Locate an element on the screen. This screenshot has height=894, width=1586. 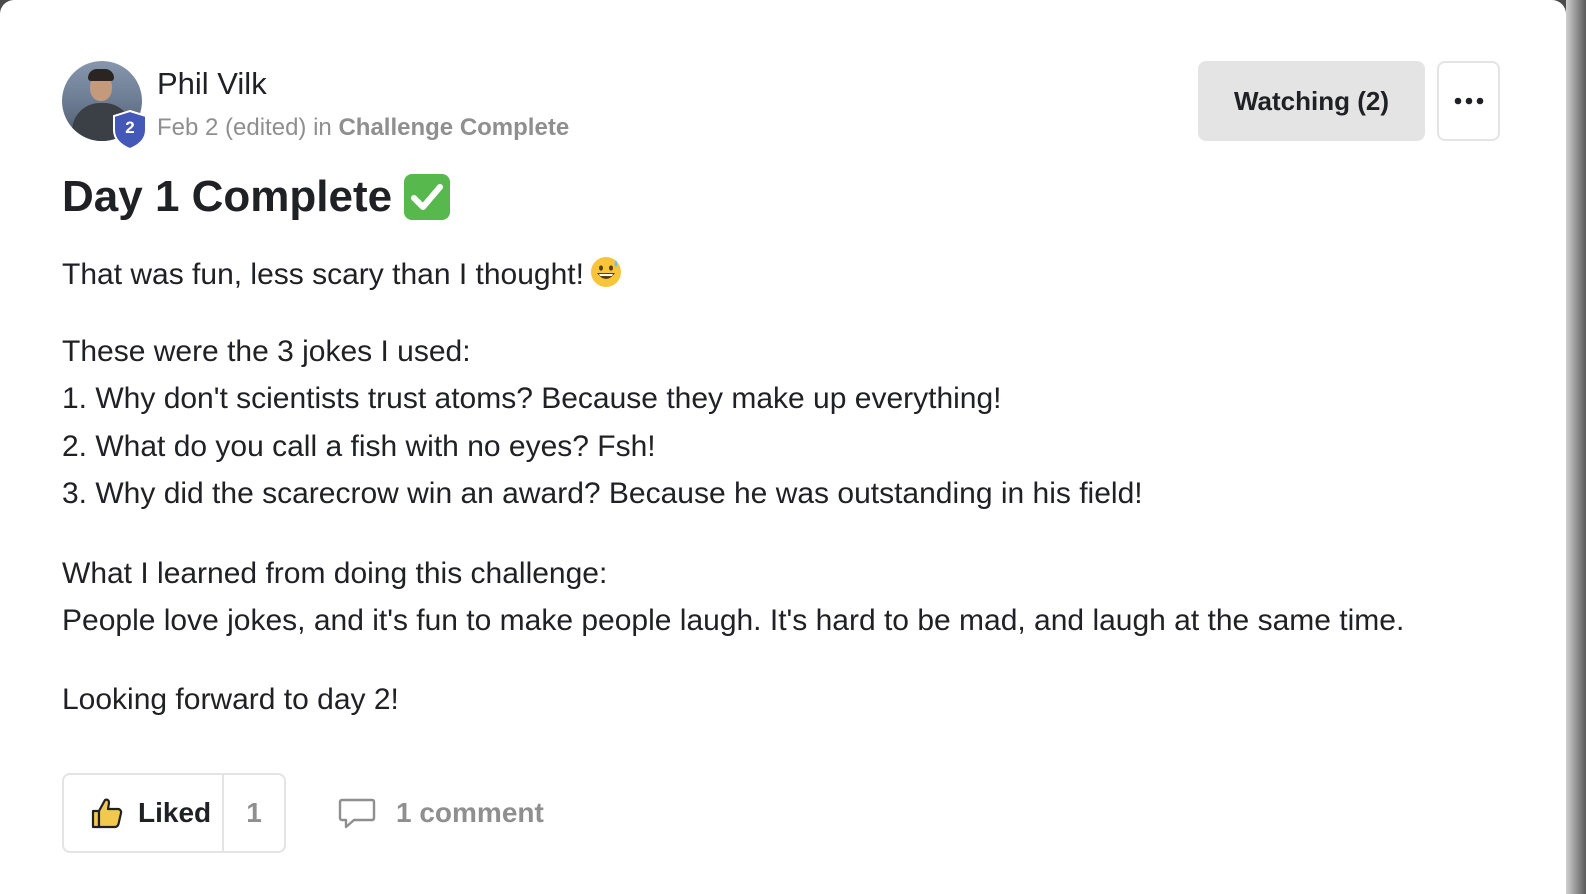
body-line-intro: That was fun, less scary than I thought! is located at coordinates (342, 274).